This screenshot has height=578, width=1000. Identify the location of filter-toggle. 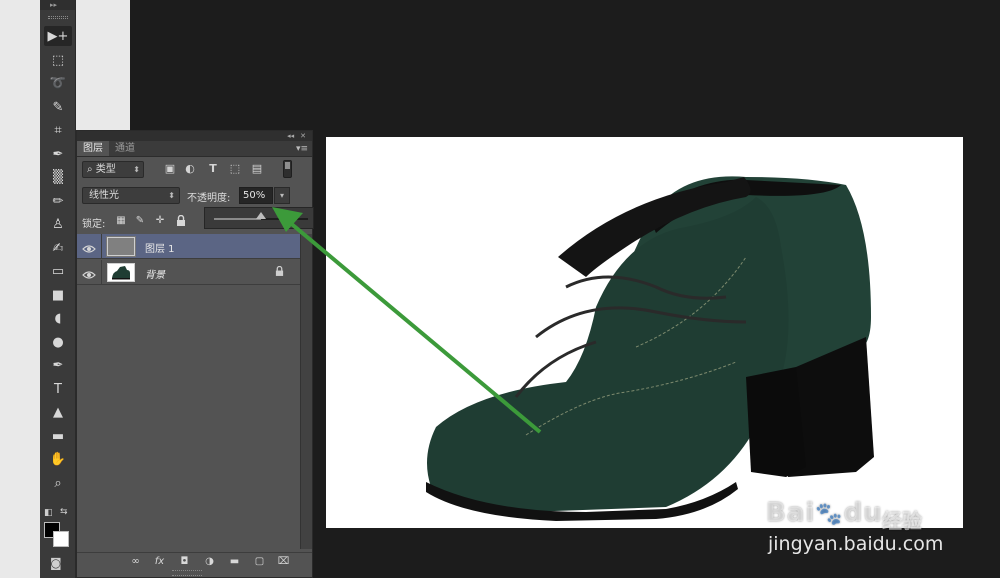
(287, 169).